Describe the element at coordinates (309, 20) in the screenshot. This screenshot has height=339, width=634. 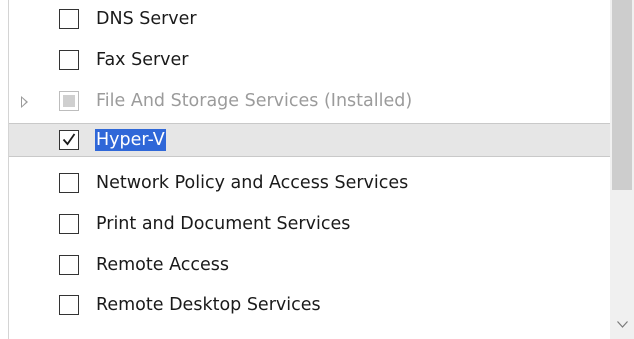
I see `role-row-dns-server: DNS Server` at that location.